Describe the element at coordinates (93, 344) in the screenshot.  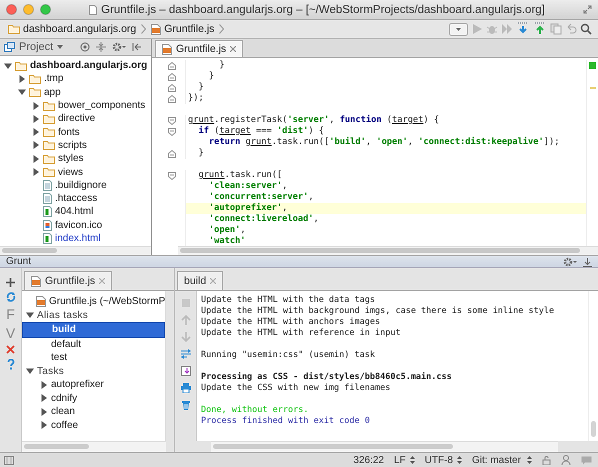
I see `task-item: default` at that location.